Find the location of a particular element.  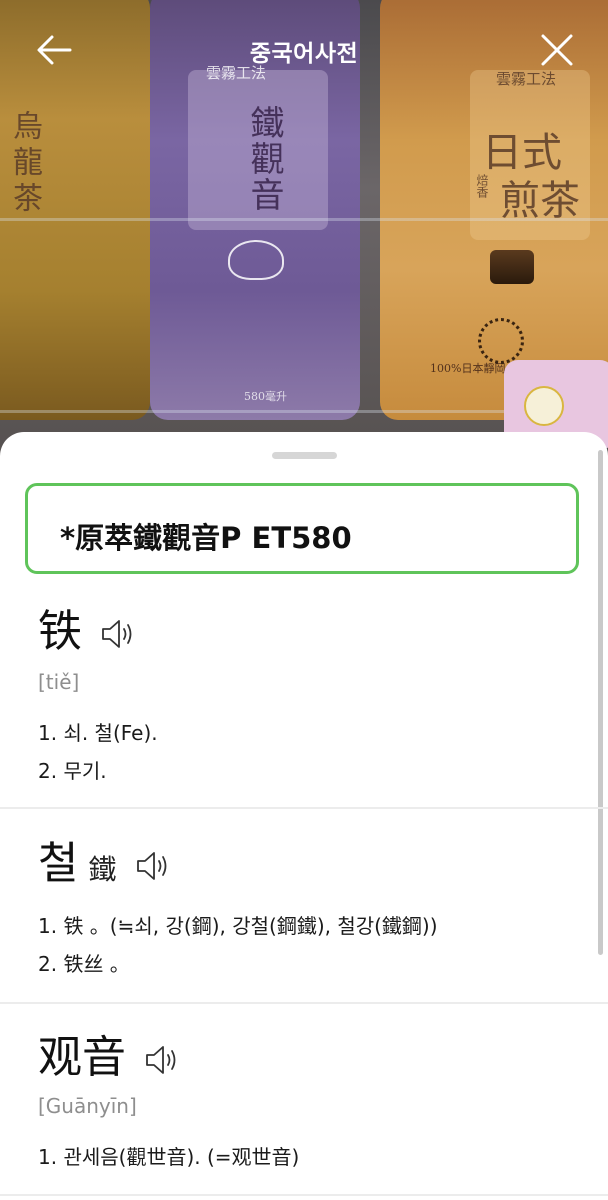

mascot-graphic is located at coordinates (544, 406).